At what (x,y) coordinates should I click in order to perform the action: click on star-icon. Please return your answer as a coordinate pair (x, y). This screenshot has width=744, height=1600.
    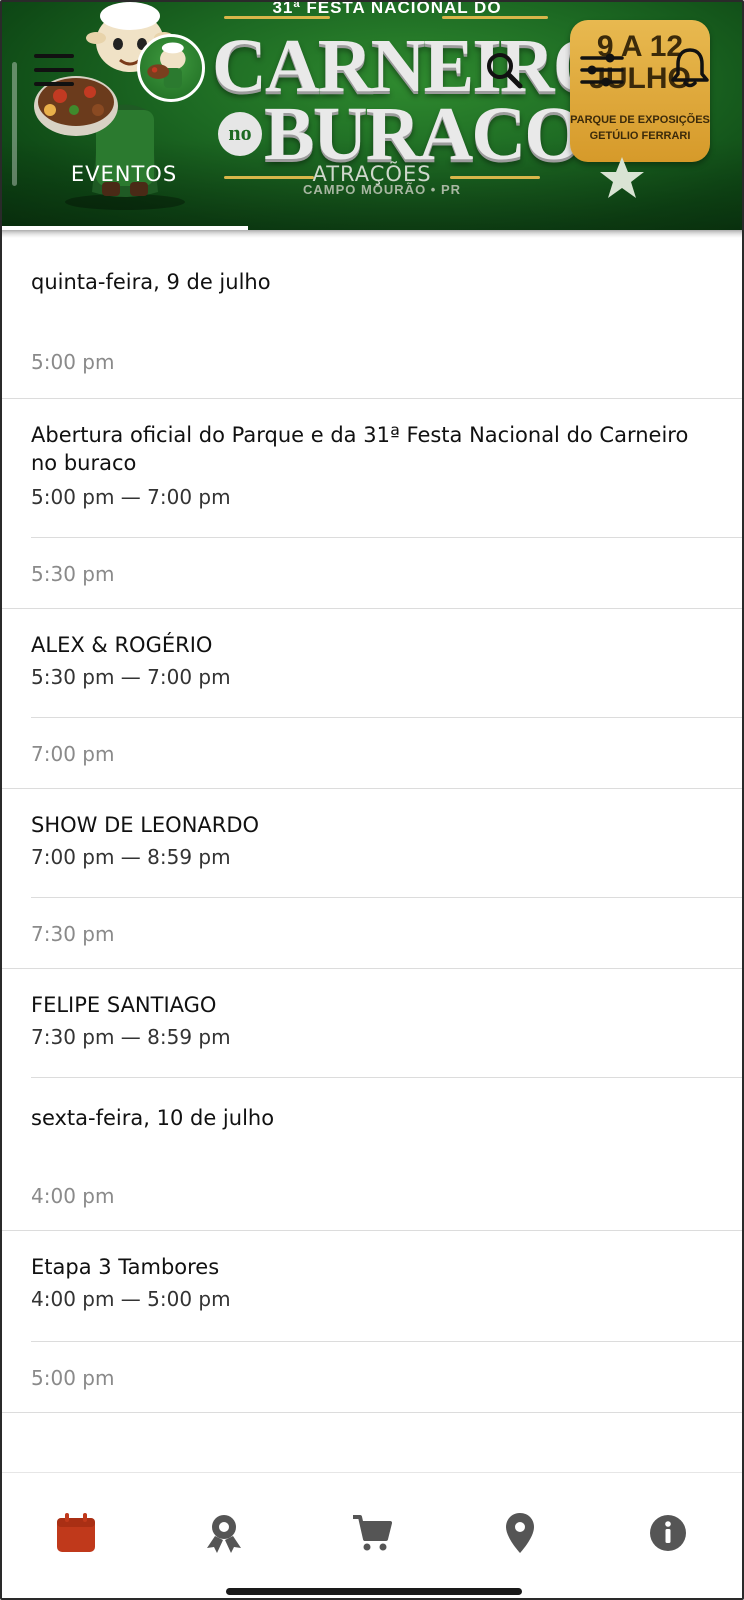
    Looking at the image, I should click on (622, 177).